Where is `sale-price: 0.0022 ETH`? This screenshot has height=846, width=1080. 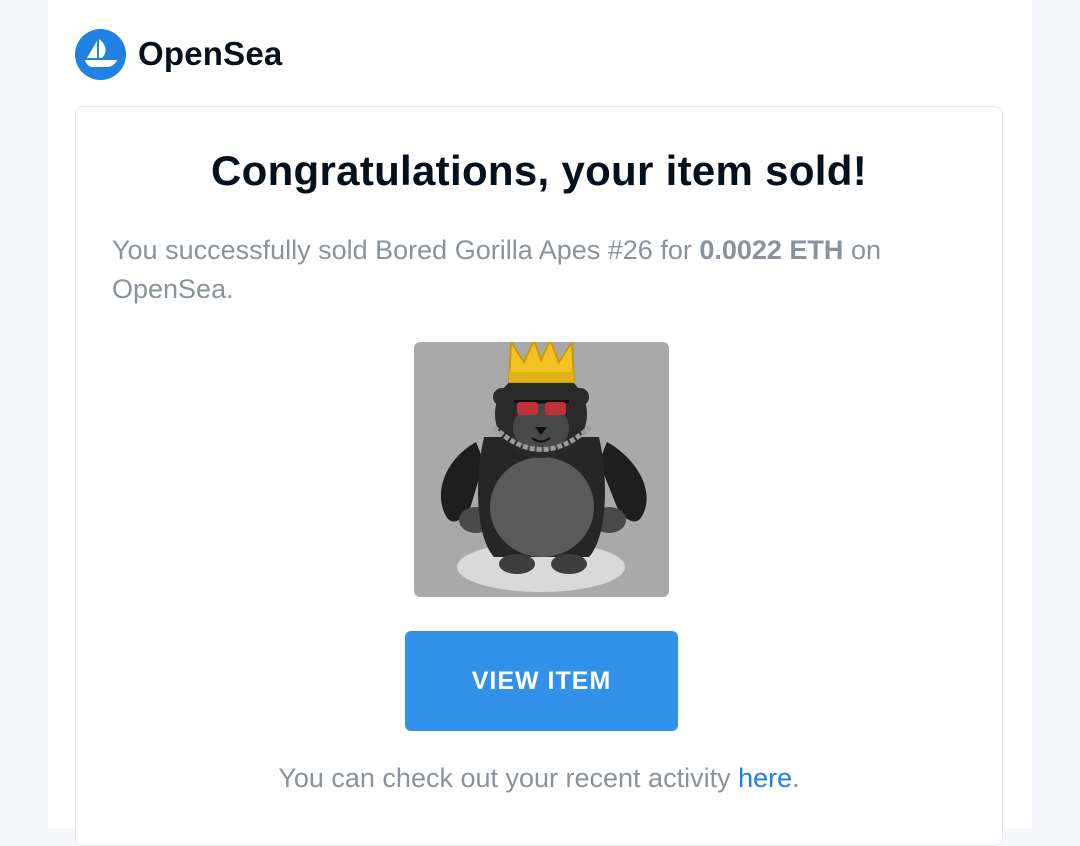 sale-price: 0.0022 ETH is located at coordinates (771, 250).